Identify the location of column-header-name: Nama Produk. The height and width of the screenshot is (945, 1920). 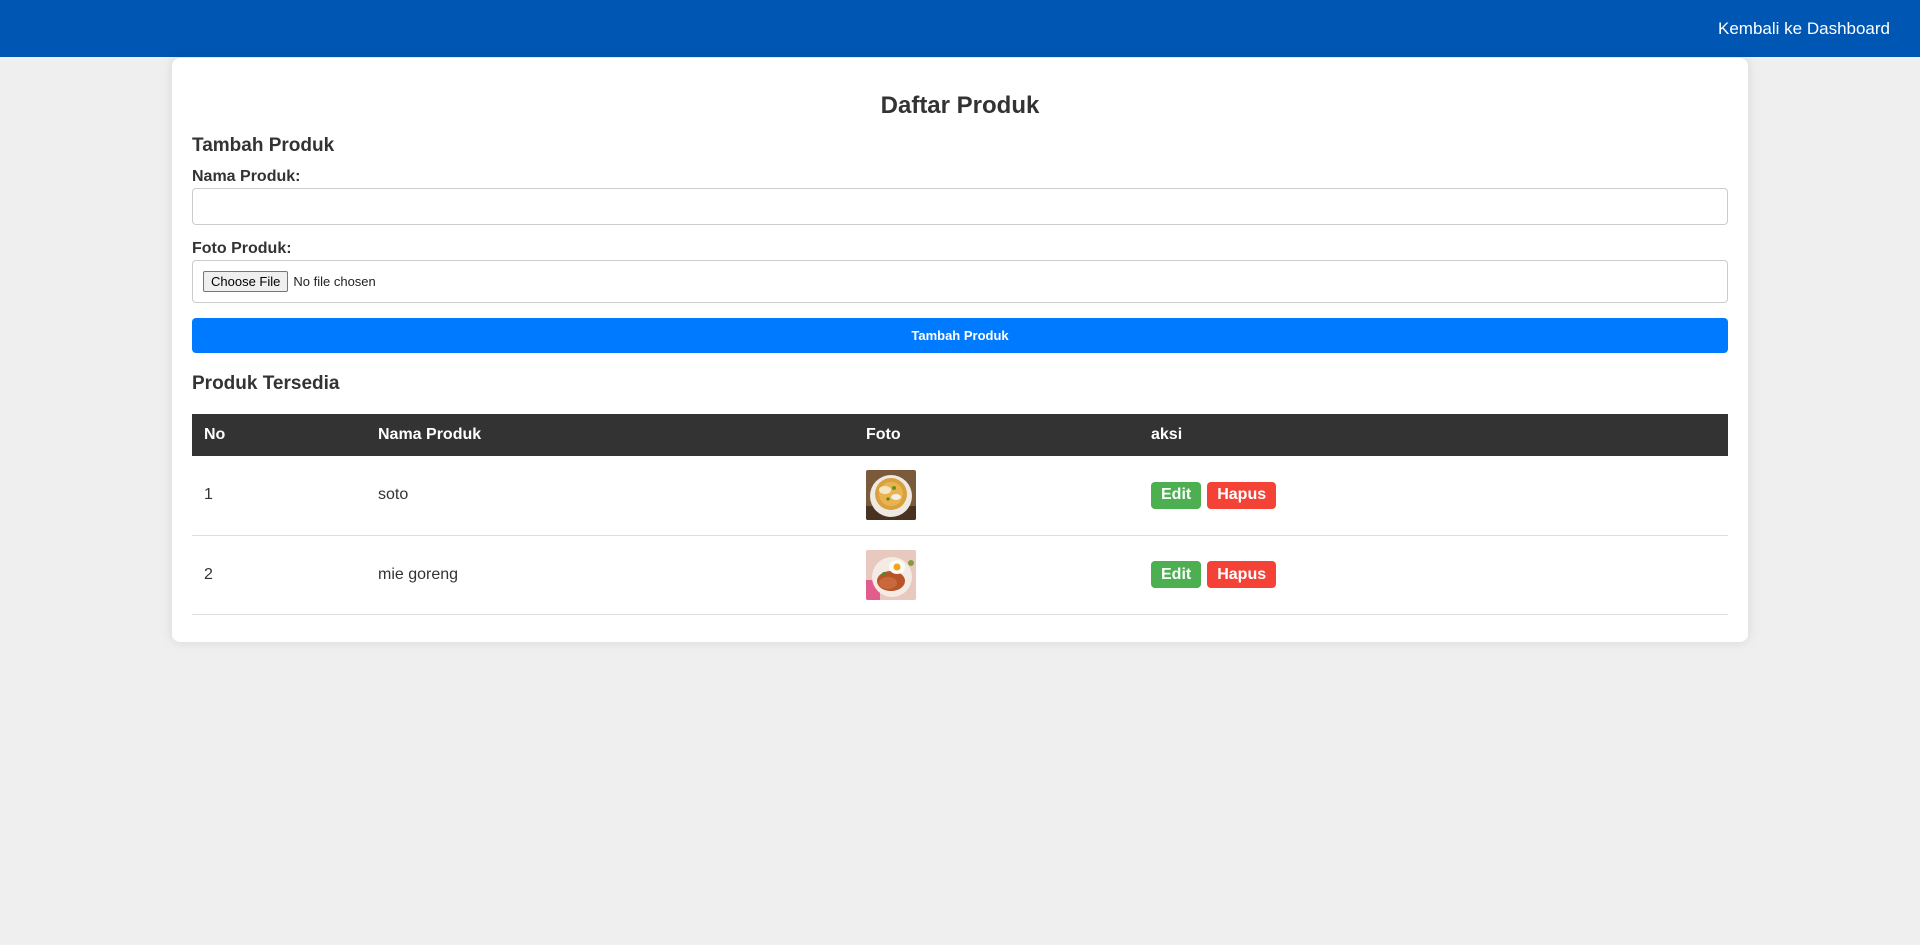
(430, 434).